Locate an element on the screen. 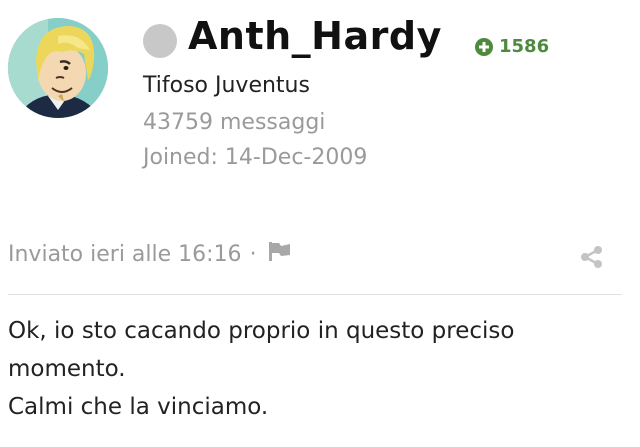  joined-date: Joined: 14-Dec-2009 is located at coordinates (255, 157).